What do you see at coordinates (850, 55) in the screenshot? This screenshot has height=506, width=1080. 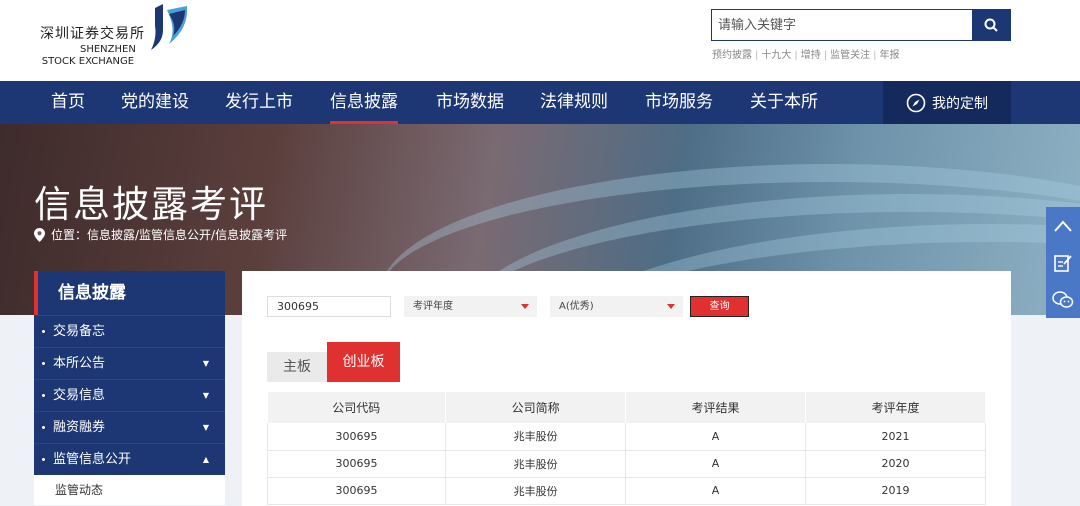 I see `hot-keyword: 监管关注` at bounding box center [850, 55].